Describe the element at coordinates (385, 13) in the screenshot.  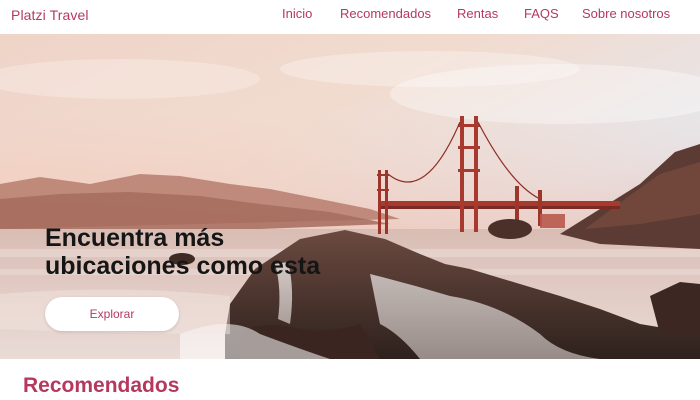
I see `nav-item-recomendados: Recomendados` at that location.